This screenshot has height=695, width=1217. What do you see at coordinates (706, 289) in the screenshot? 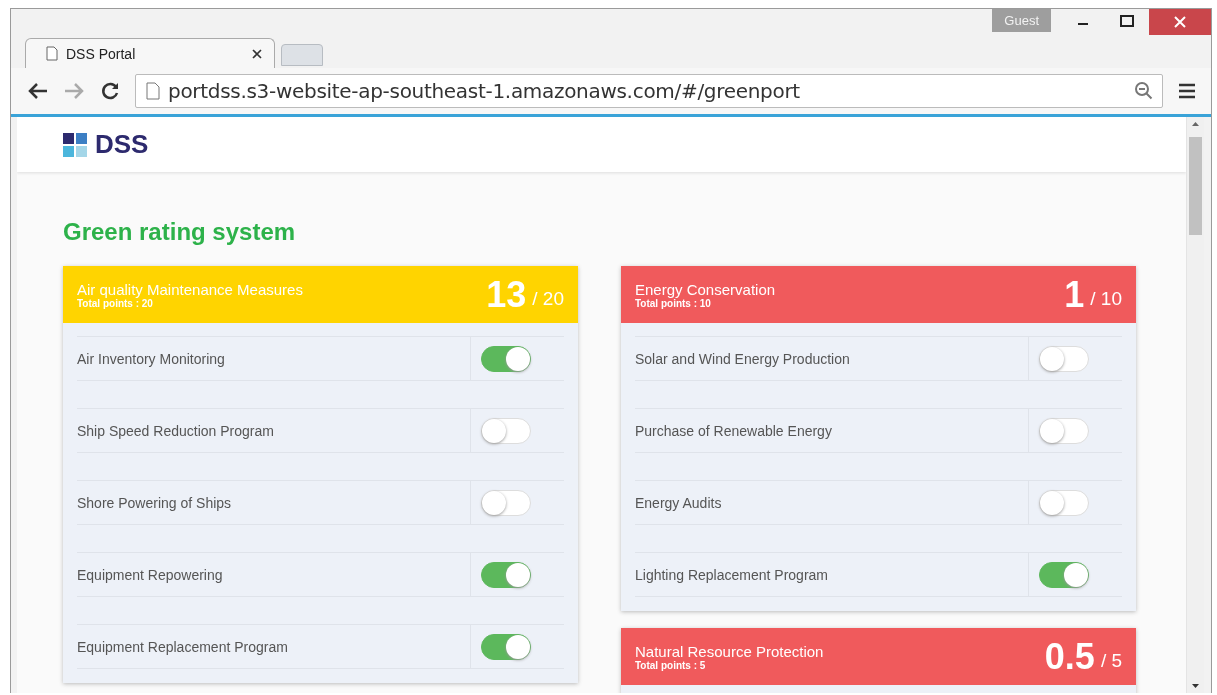
I see `card-title: Energy Conservation` at bounding box center [706, 289].